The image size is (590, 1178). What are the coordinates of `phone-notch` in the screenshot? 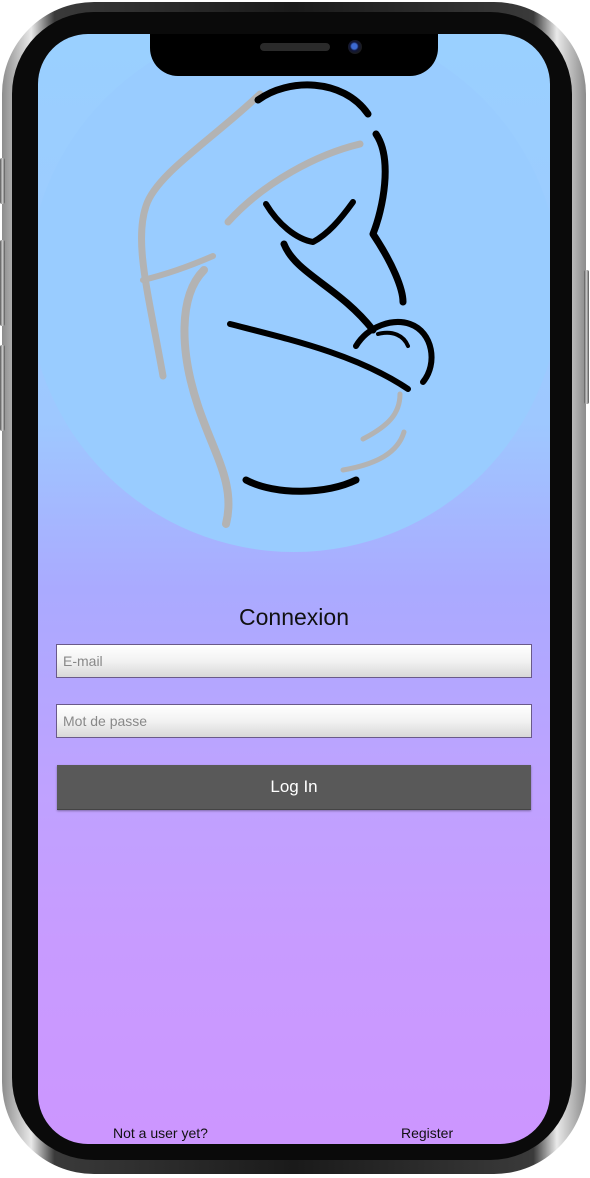 It's located at (294, 55).